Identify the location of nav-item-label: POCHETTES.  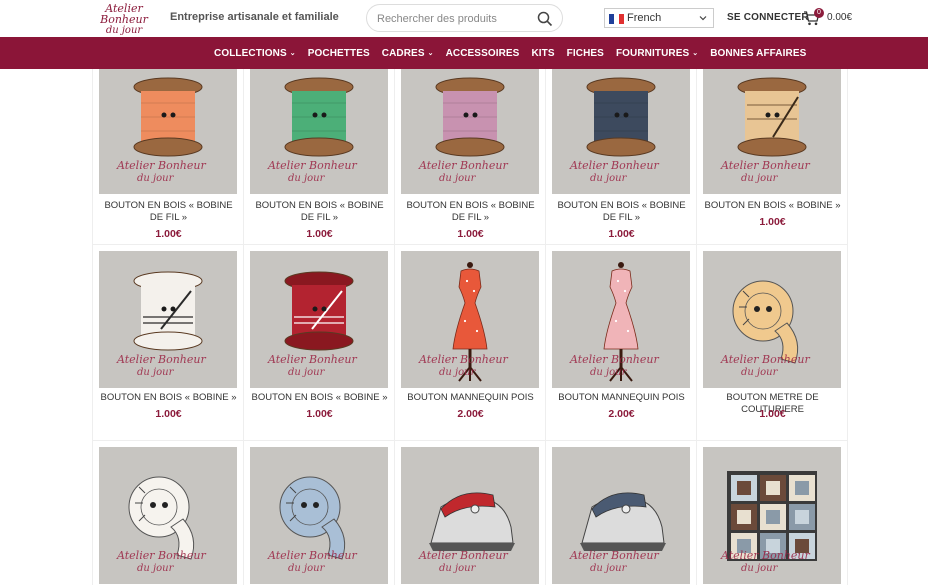
(338, 53).